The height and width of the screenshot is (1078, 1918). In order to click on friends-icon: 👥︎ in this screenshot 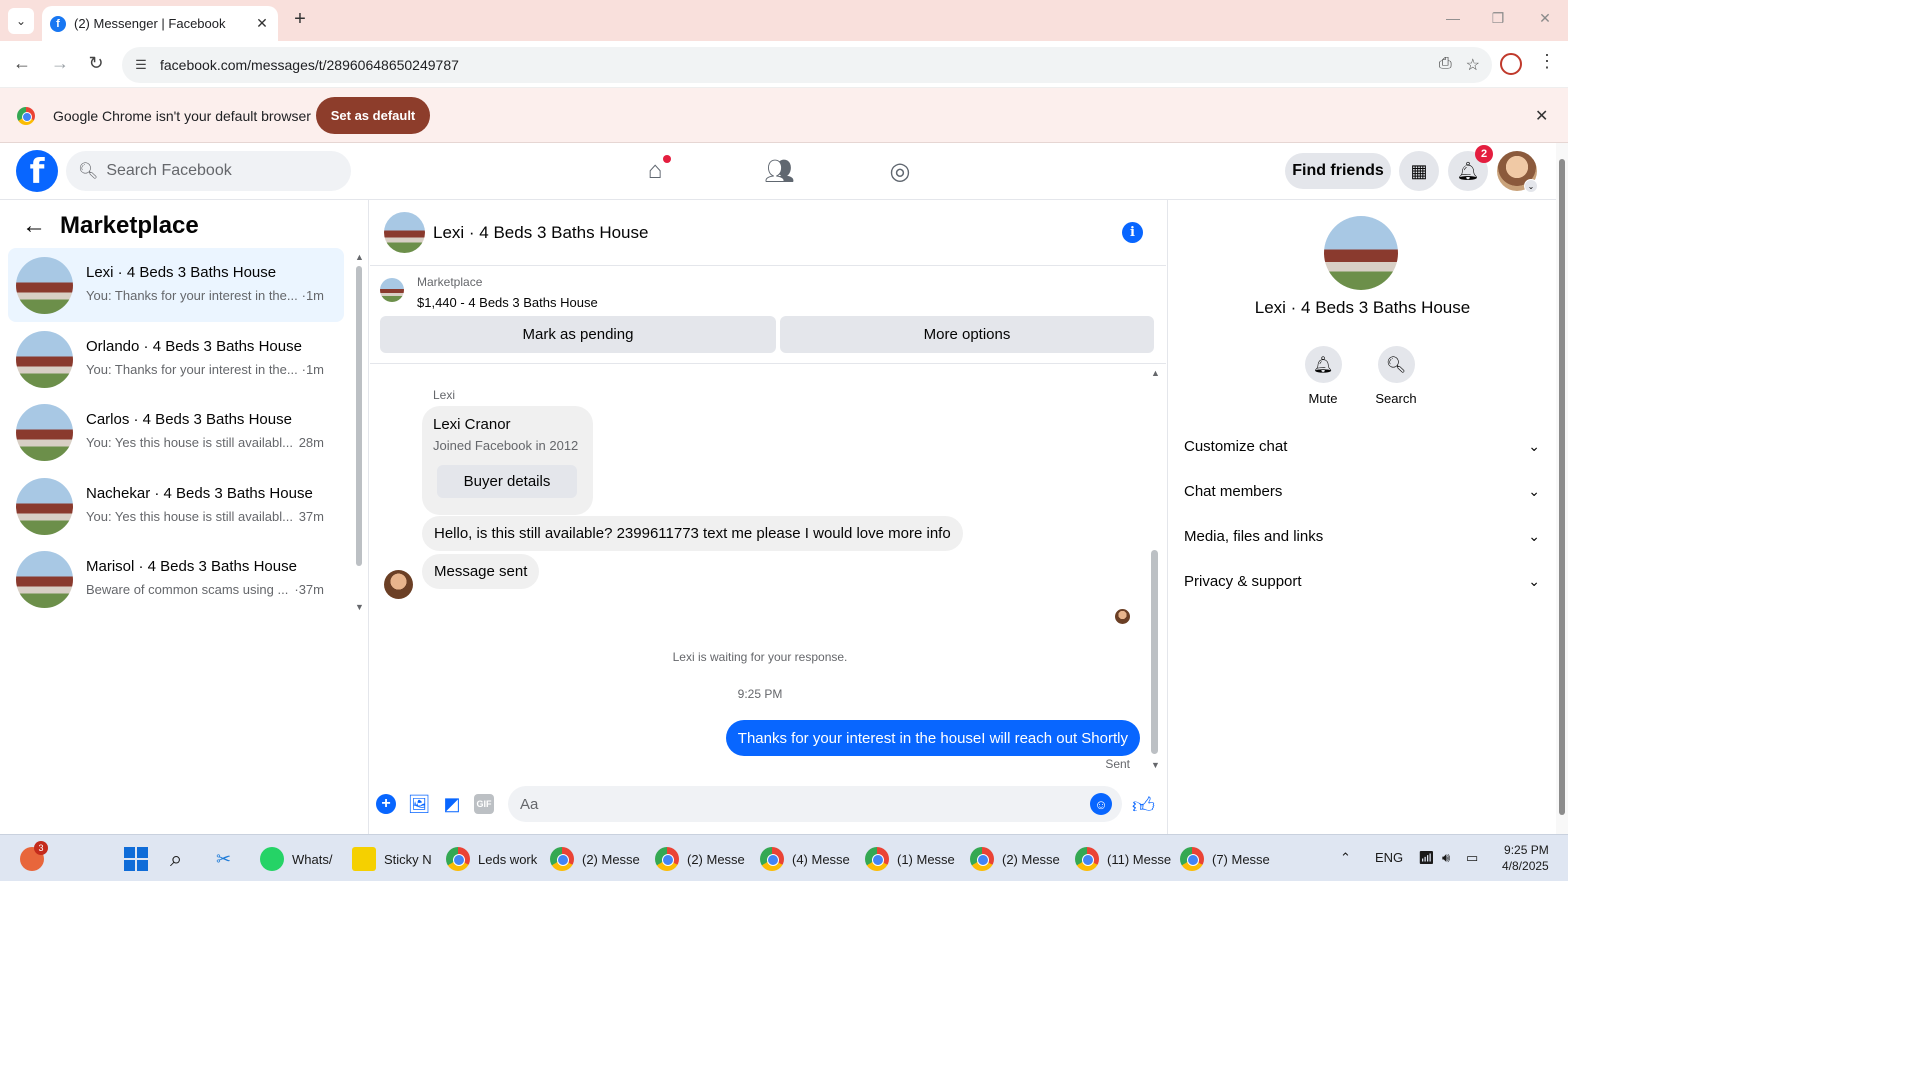, I will do `click(779, 171)`.